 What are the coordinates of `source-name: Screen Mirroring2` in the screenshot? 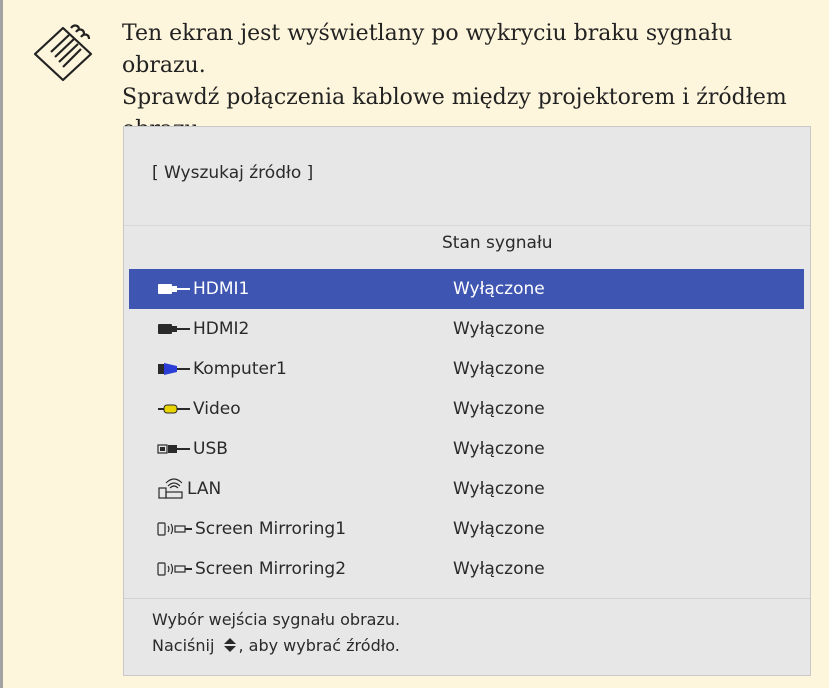 It's located at (251, 569).